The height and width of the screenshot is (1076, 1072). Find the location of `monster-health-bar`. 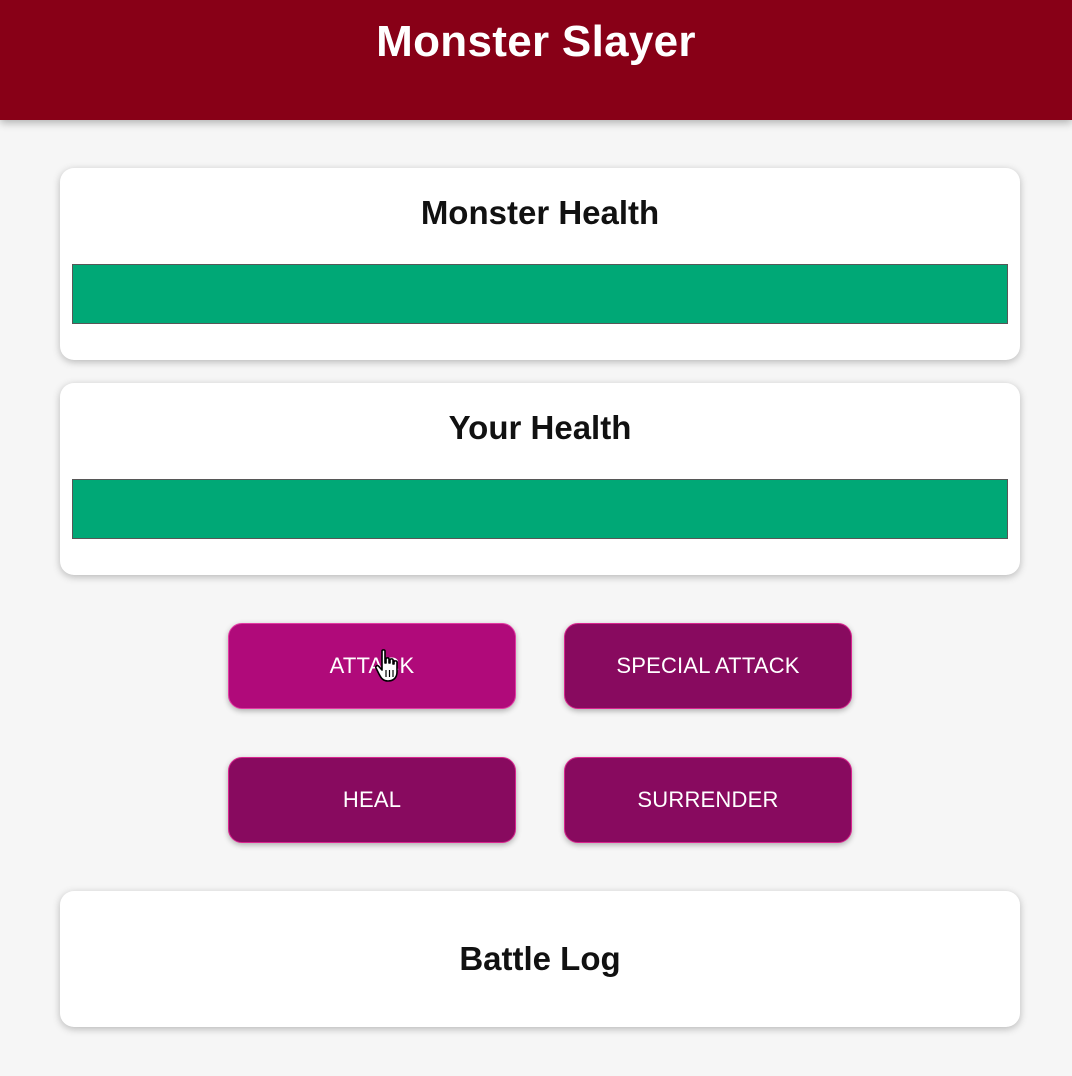

monster-health-bar is located at coordinates (540, 294).